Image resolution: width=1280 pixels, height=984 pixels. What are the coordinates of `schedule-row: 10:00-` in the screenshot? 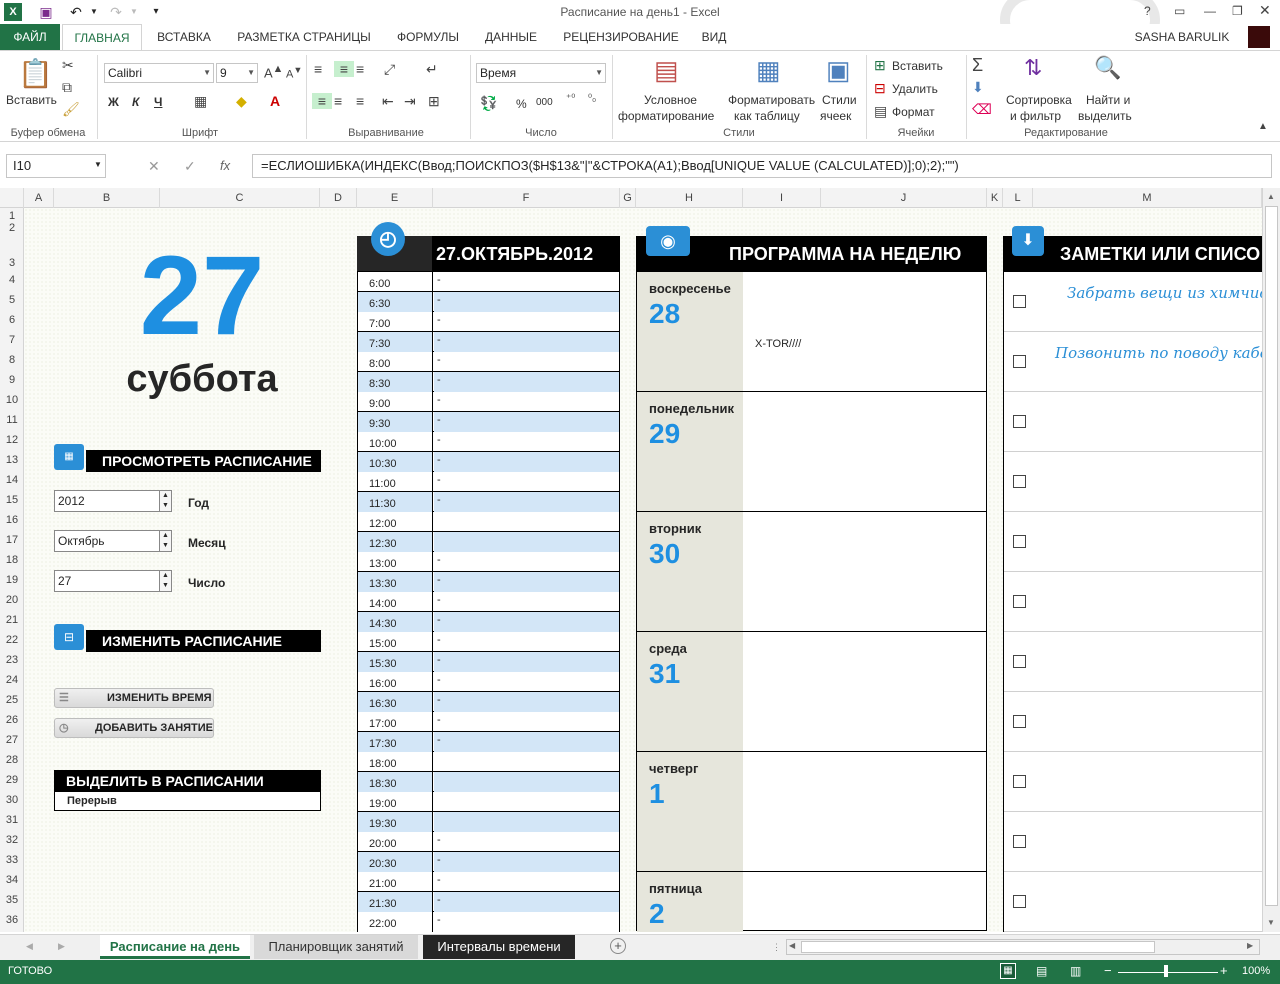 It's located at (488, 442).